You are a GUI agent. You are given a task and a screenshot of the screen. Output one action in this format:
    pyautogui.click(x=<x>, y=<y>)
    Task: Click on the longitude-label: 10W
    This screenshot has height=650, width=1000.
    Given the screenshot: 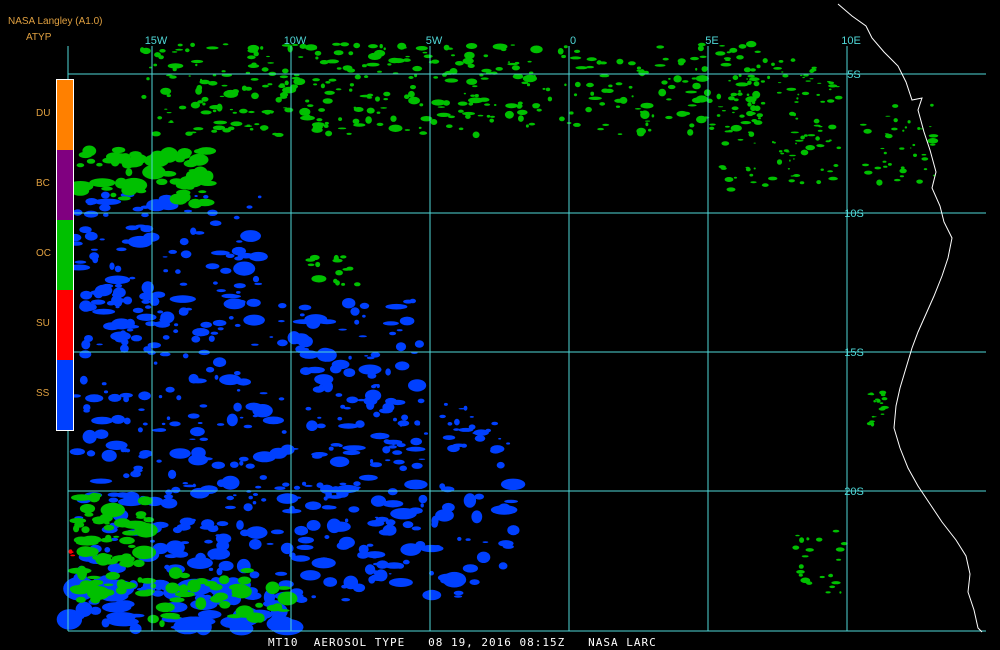 What is the action you would take?
    pyautogui.click(x=295, y=41)
    